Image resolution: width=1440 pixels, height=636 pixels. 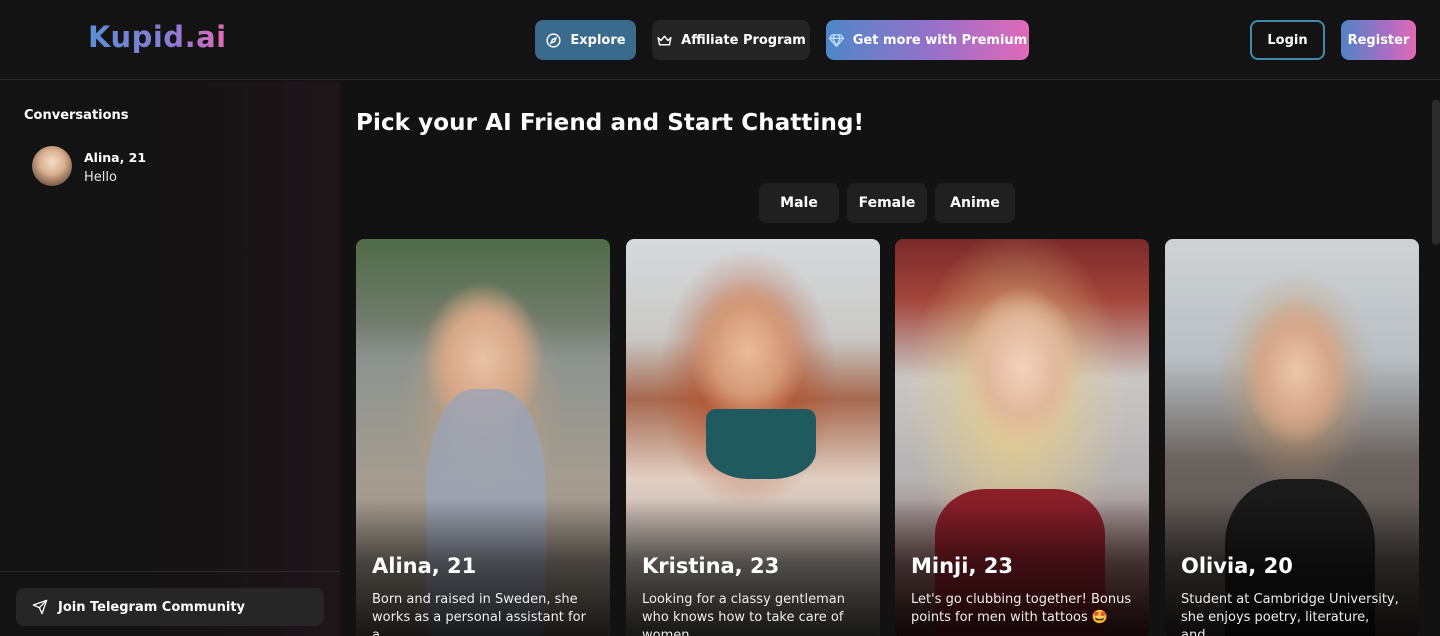 What do you see at coordinates (1378, 40) in the screenshot?
I see `register-button: Register` at bounding box center [1378, 40].